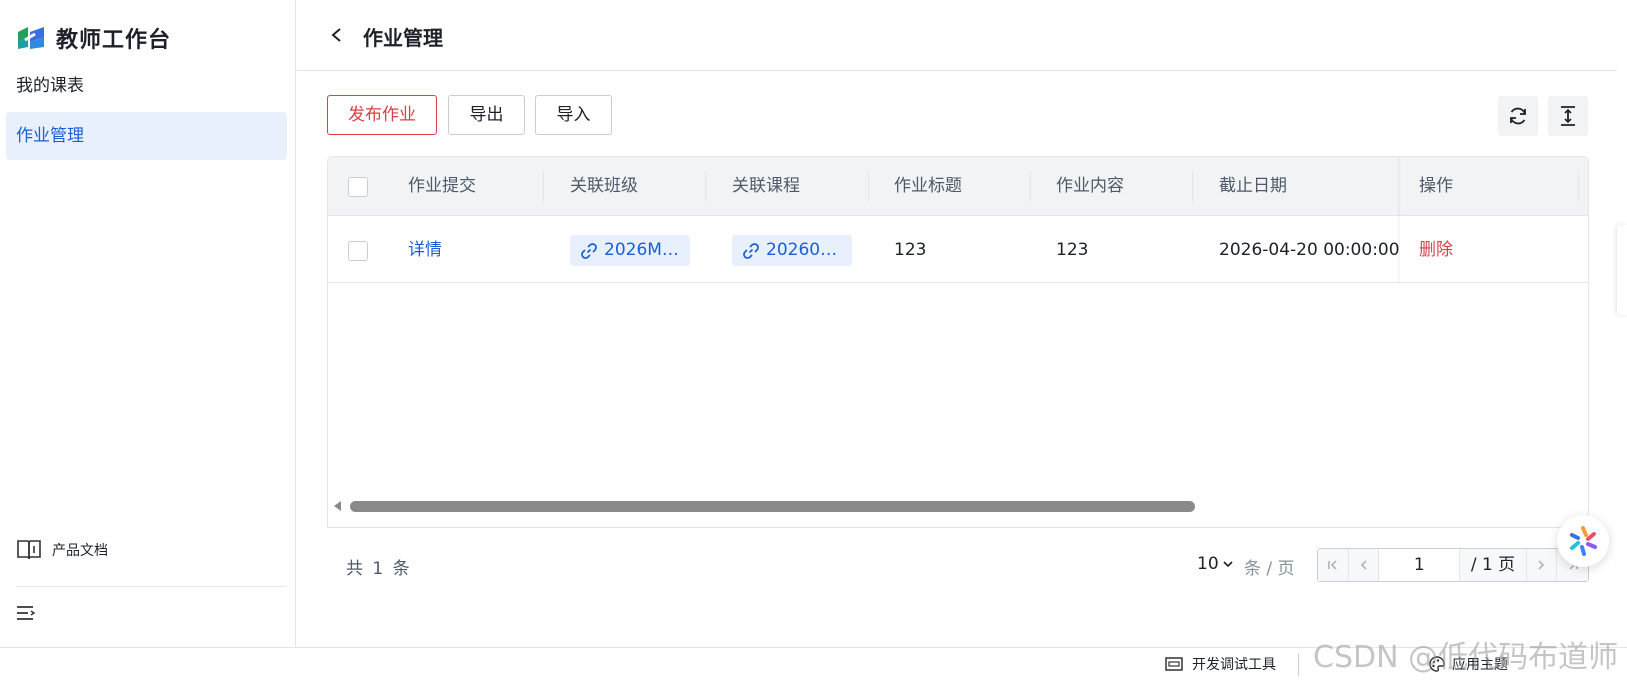 Image resolution: width=1627 pixels, height=680 pixels. What do you see at coordinates (151, 586) in the screenshot?
I see `sidebar-divider` at bounding box center [151, 586].